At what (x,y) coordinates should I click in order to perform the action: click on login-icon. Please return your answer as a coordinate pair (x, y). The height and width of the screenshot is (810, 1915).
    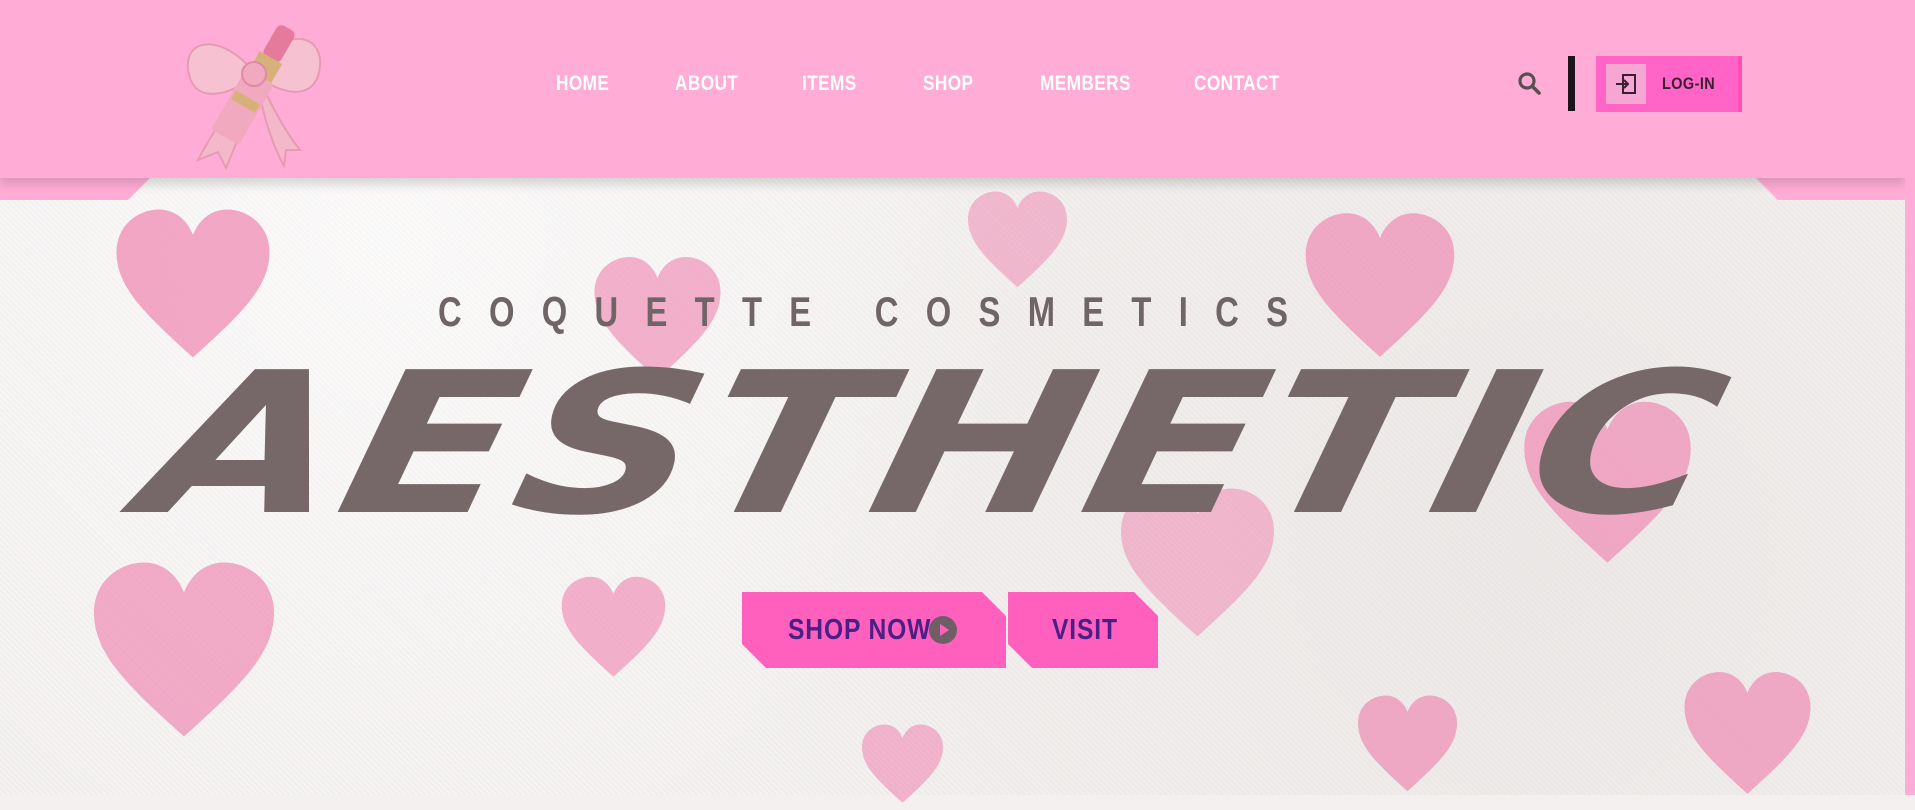
    Looking at the image, I should click on (1626, 84).